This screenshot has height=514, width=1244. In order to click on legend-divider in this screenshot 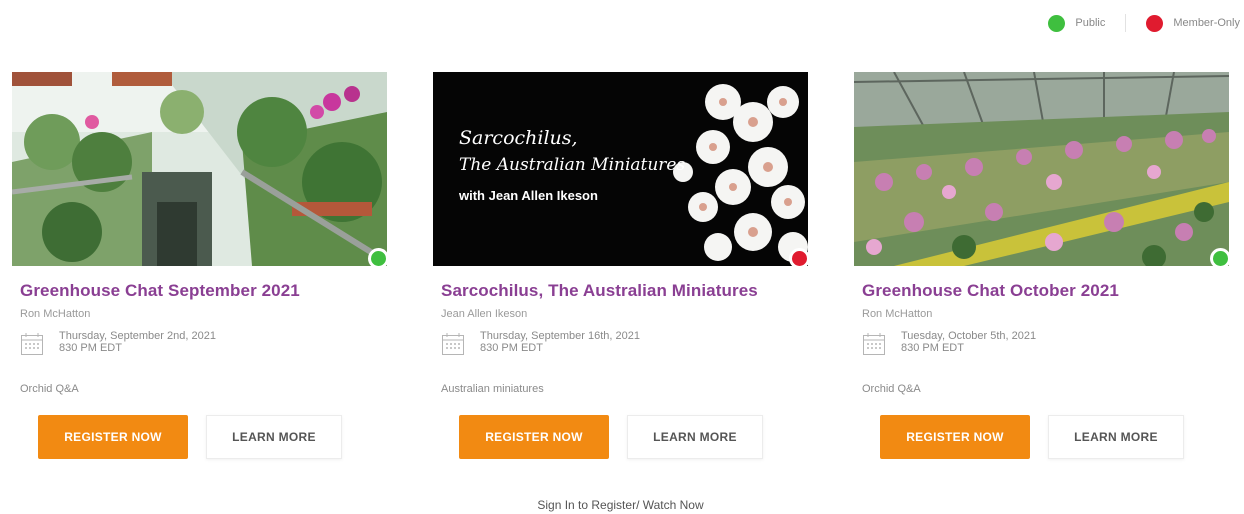, I will do `click(1126, 23)`.